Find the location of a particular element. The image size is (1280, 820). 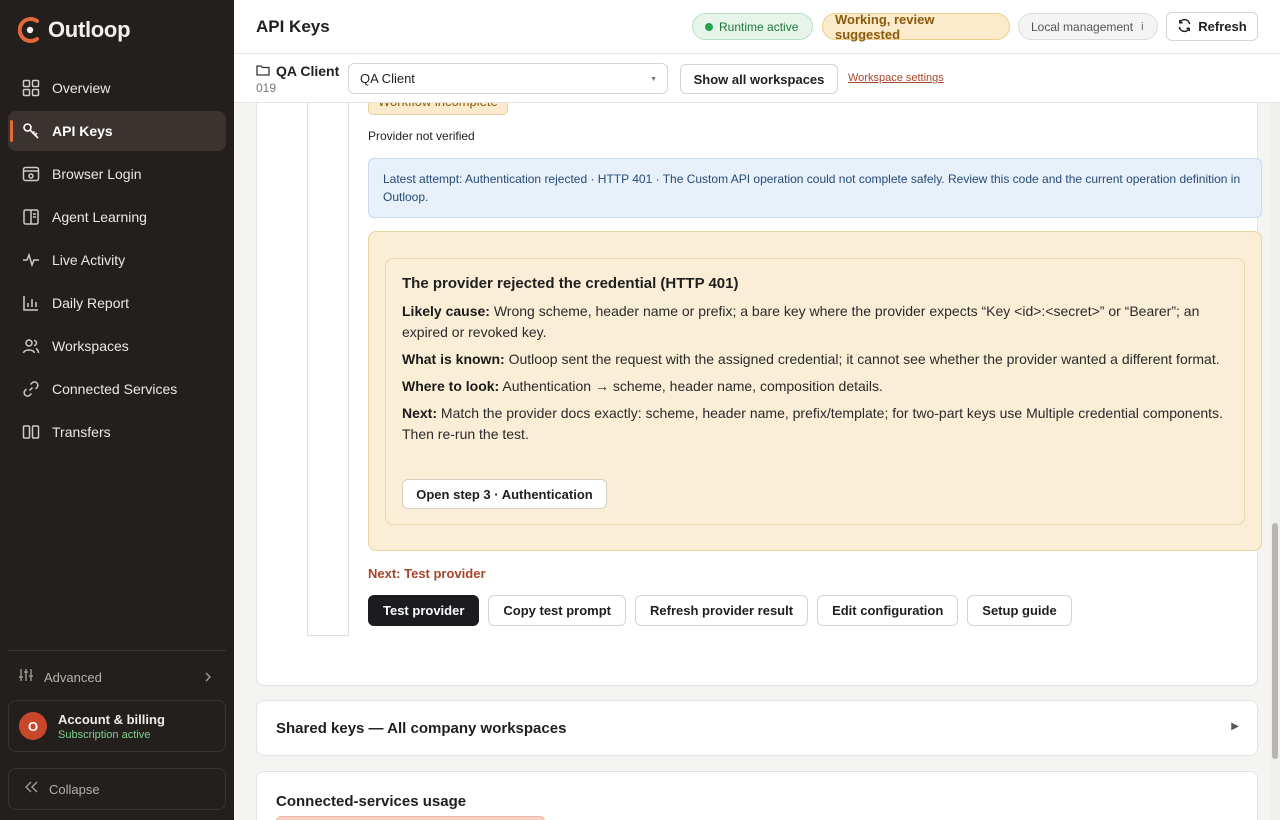

book-icon is located at coordinates (31, 217).